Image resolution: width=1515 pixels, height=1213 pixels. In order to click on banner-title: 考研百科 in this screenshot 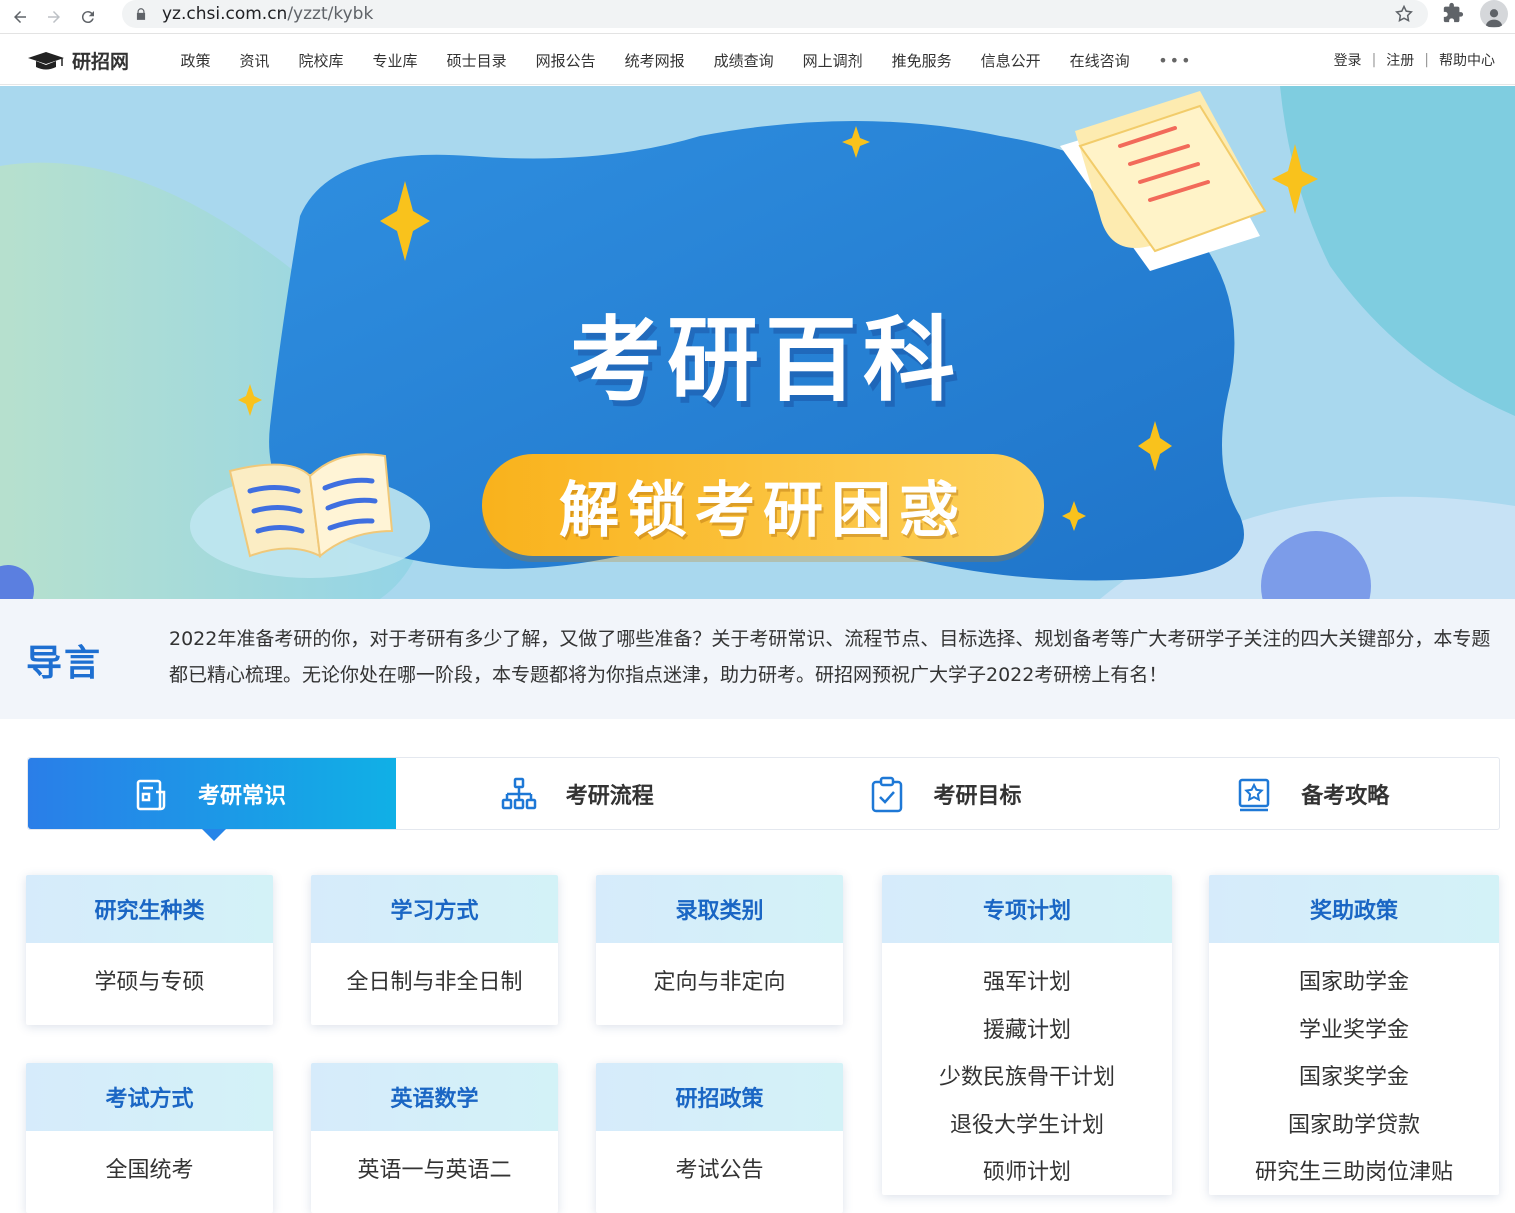, I will do `click(764, 360)`.